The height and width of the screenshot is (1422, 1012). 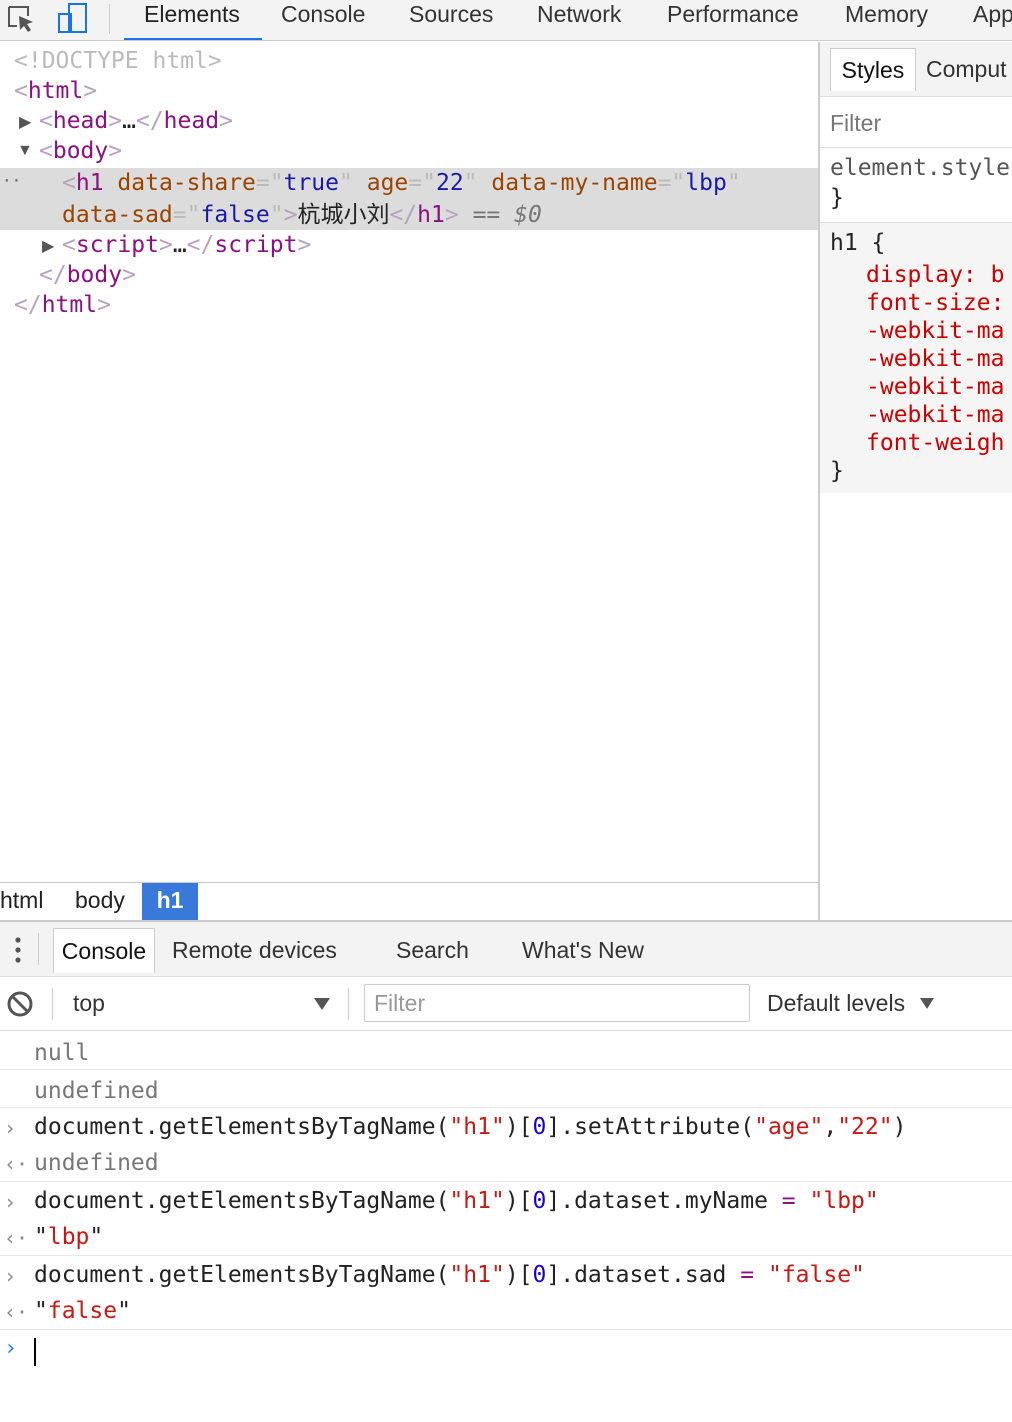 What do you see at coordinates (935, 303) in the screenshot?
I see `style-property: font-size:` at bounding box center [935, 303].